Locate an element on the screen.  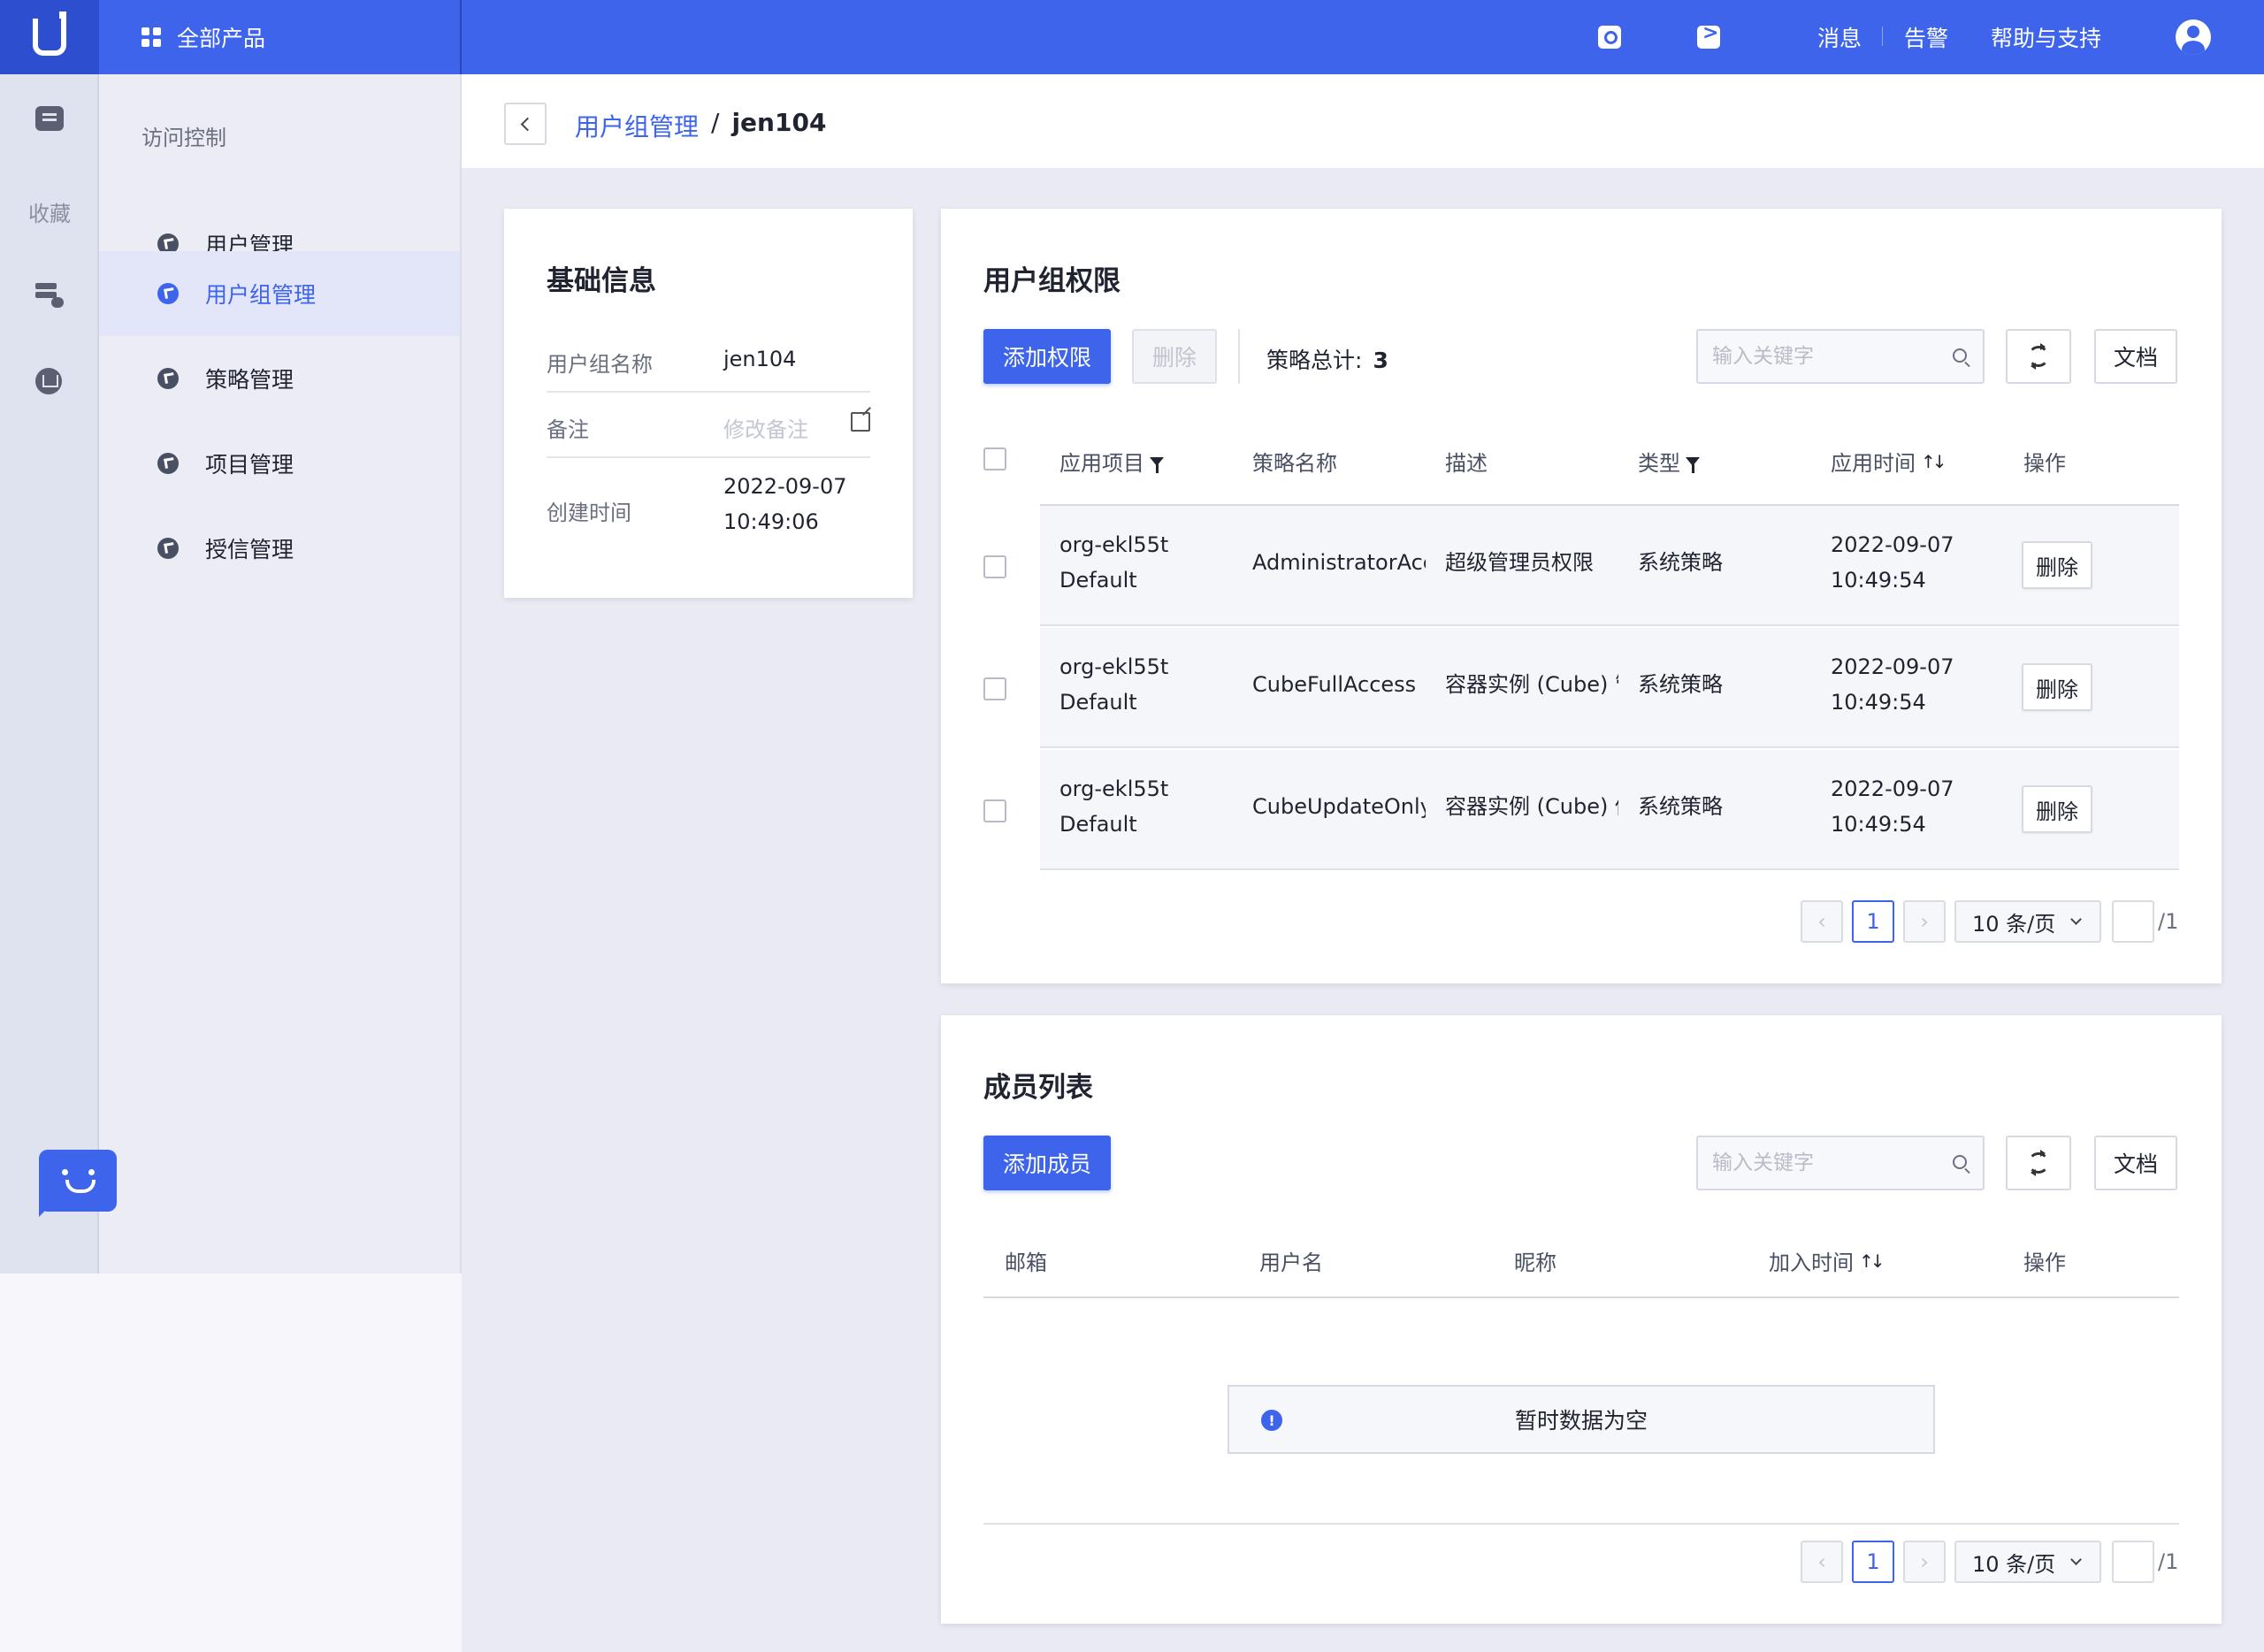
database-icon is located at coordinates (49, 296).